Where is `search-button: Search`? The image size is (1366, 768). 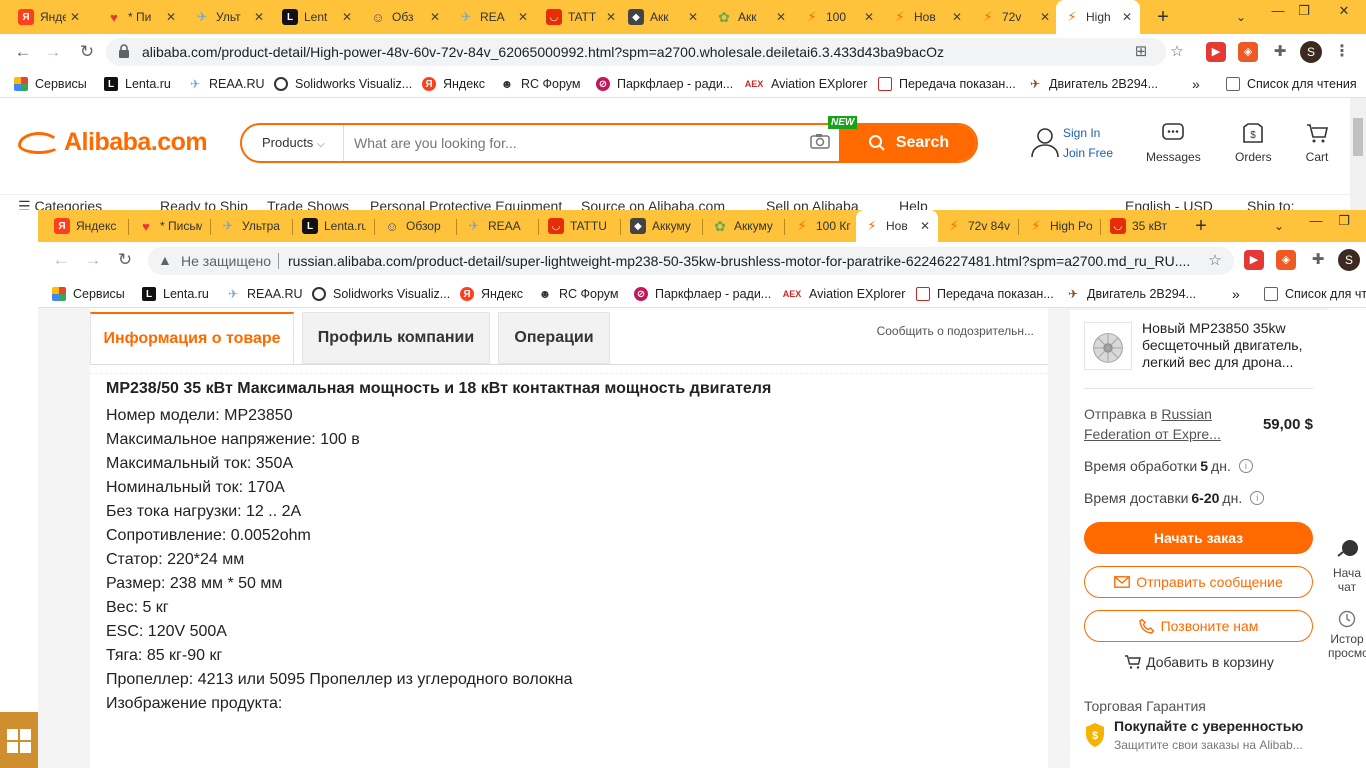
search-button: Search is located at coordinates (907, 143).